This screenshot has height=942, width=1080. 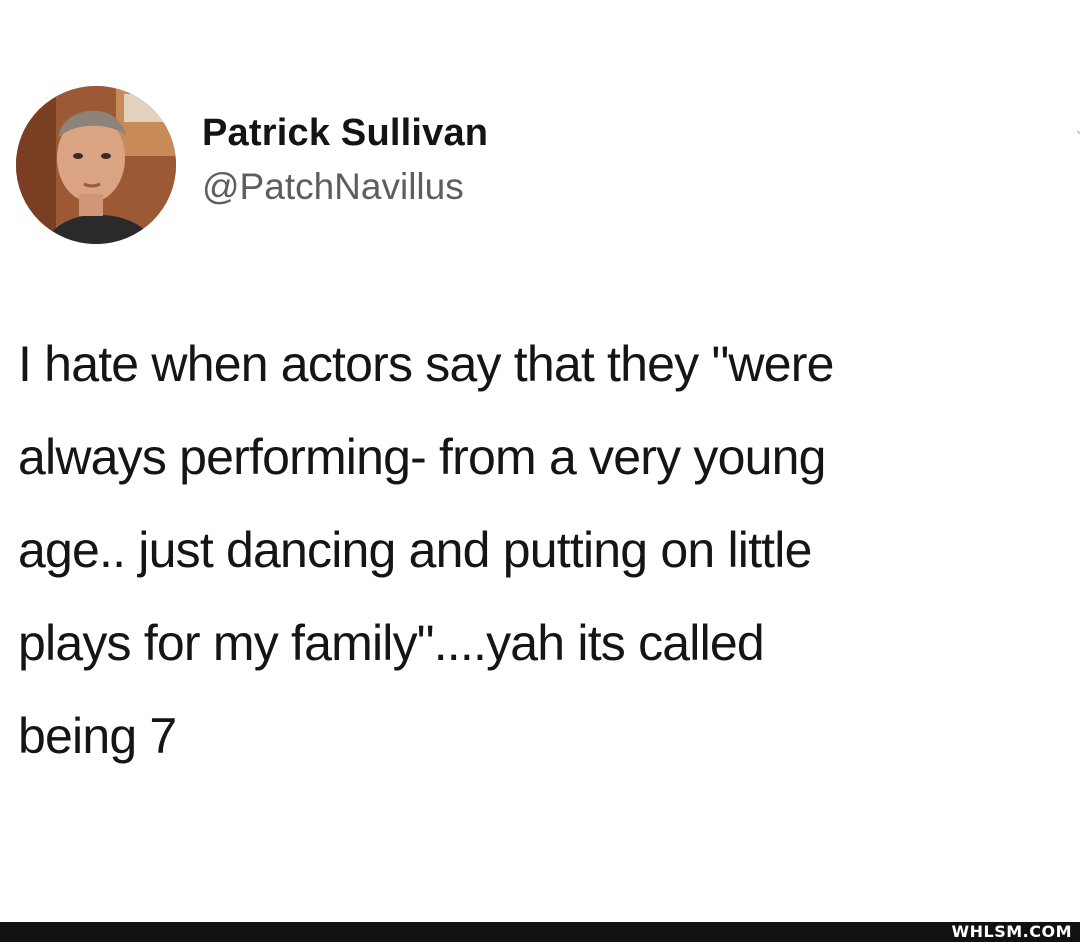 I want to click on watermark-text: WHLSM.COM, so click(x=1011, y=931).